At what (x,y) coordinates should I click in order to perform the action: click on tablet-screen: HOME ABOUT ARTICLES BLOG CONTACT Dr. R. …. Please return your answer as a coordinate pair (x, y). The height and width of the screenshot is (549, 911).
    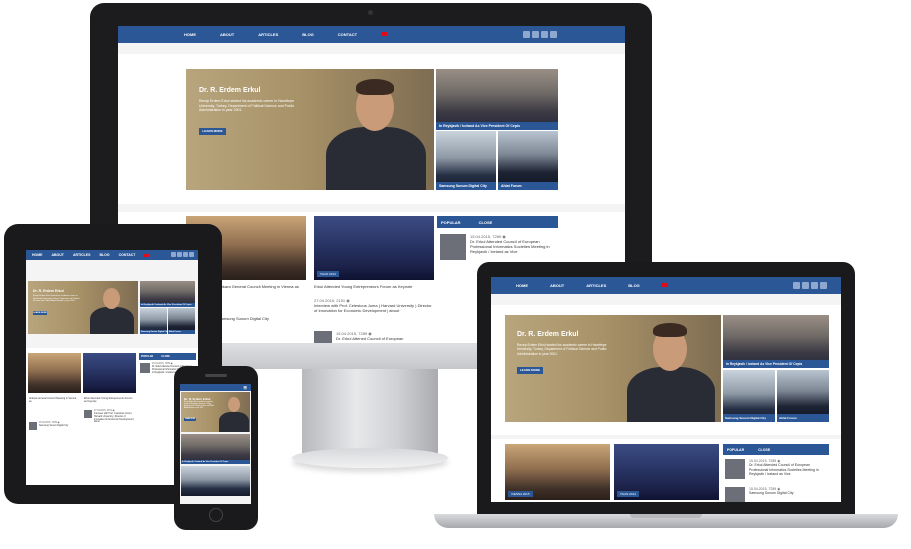
    Looking at the image, I should click on (112, 367).